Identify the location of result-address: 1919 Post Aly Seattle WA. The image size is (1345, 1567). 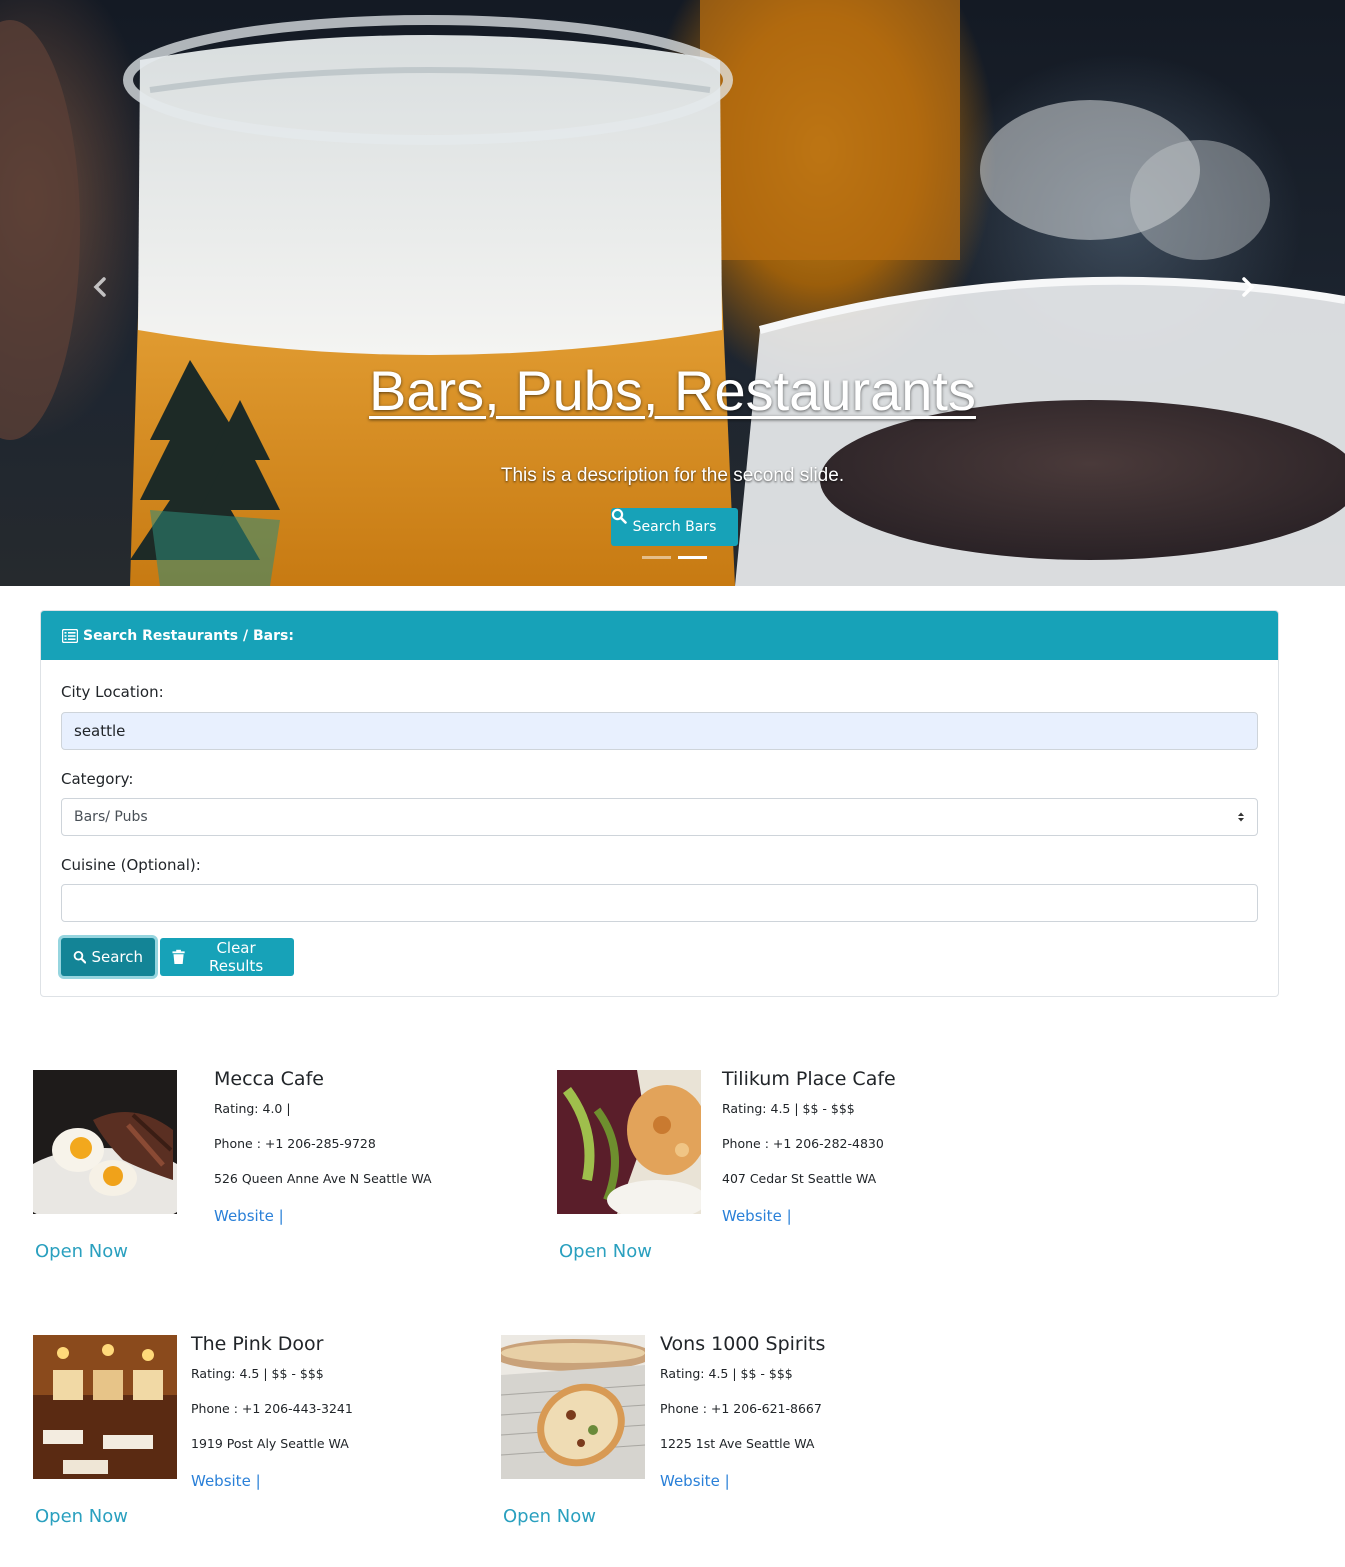
(270, 1443).